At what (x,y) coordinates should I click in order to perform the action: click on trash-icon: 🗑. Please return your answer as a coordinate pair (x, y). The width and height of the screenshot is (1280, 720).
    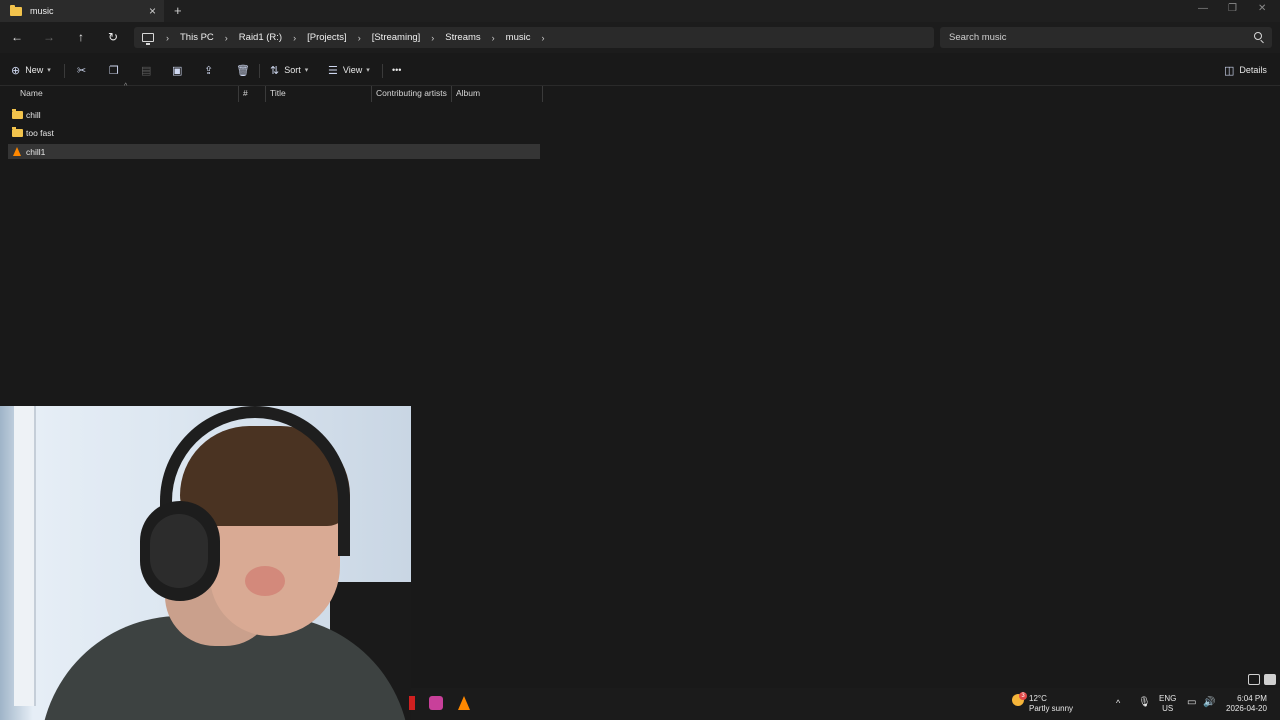
    Looking at the image, I should click on (243, 70).